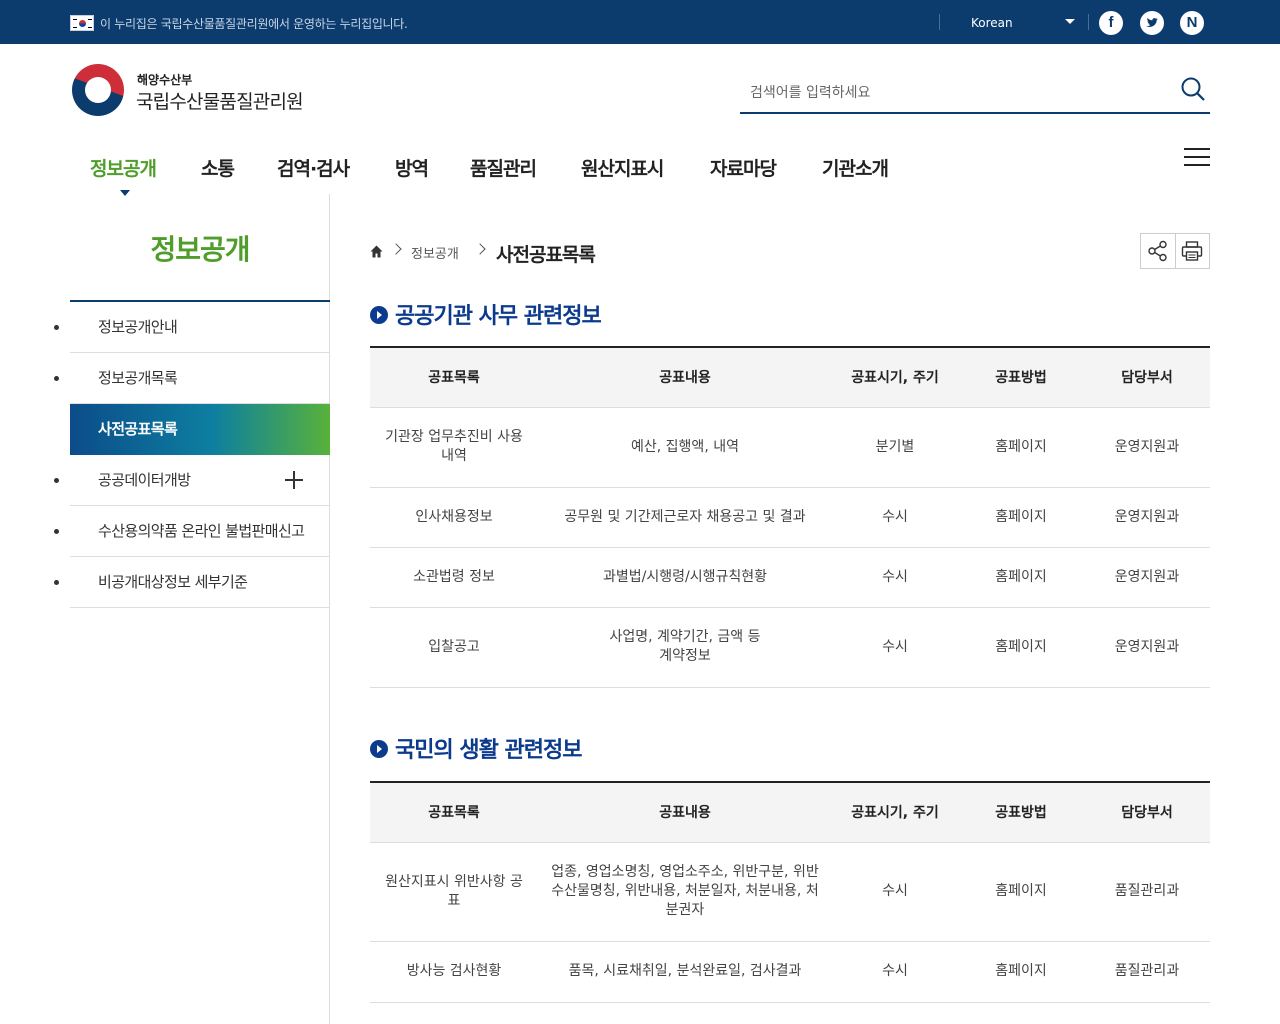 The height and width of the screenshot is (1024, 1280). I want to click on table-cell: 공무원 및 기간제근로자 채용공고 및 결과, so click(685, 517).